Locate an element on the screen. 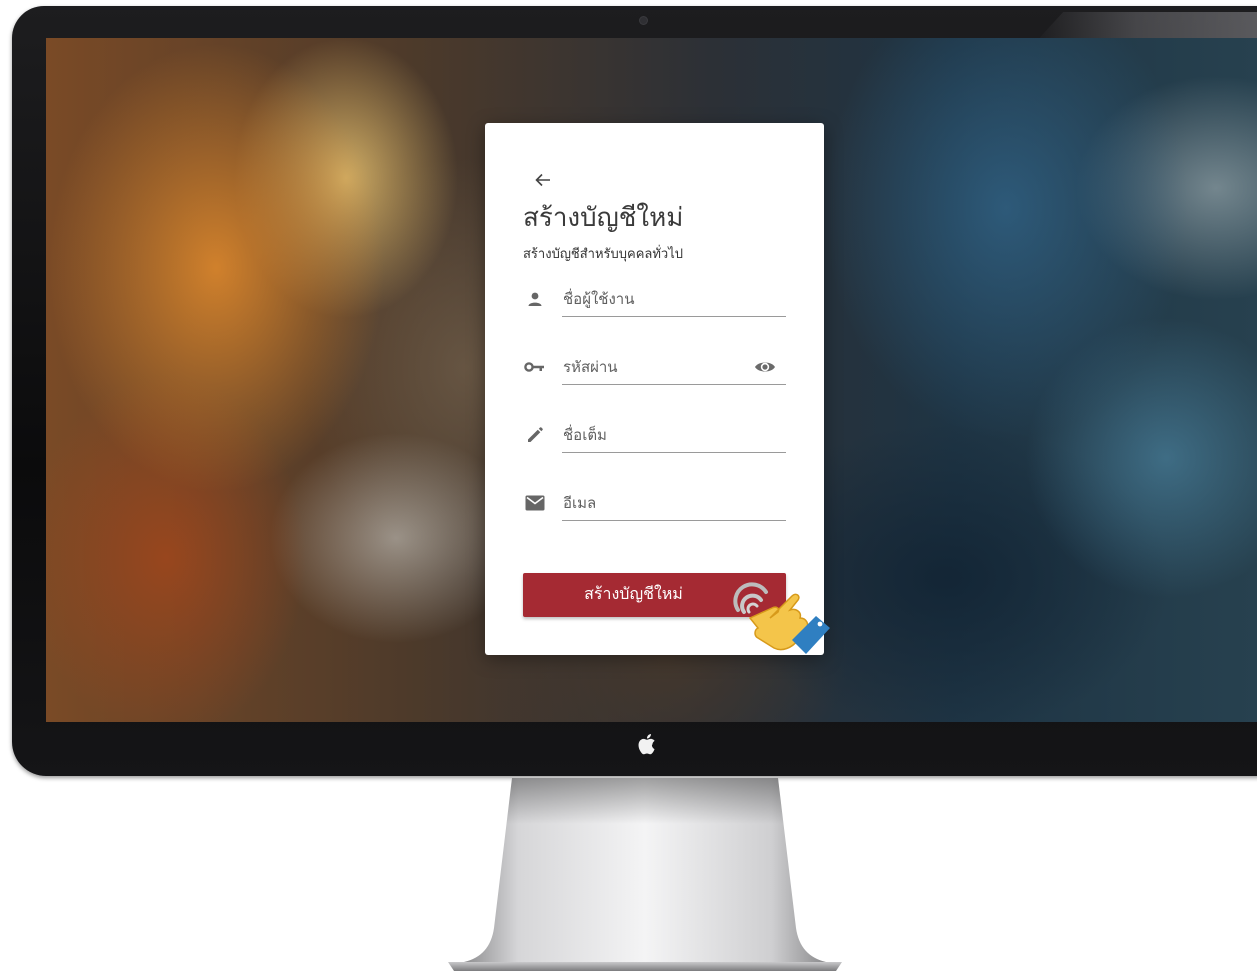  envelope-icon is located at coordinates (535, 503).